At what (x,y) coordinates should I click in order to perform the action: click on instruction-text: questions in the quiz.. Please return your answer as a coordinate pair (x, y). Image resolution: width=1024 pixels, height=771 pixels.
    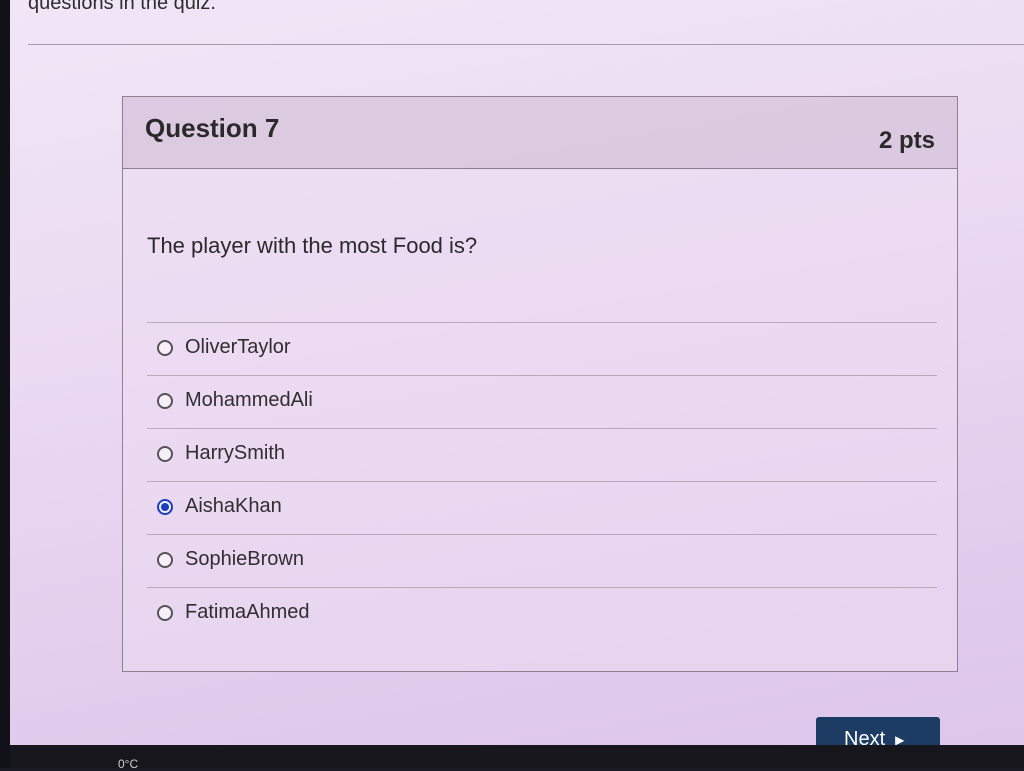
    Looking at the image, I should click on (122, 7).